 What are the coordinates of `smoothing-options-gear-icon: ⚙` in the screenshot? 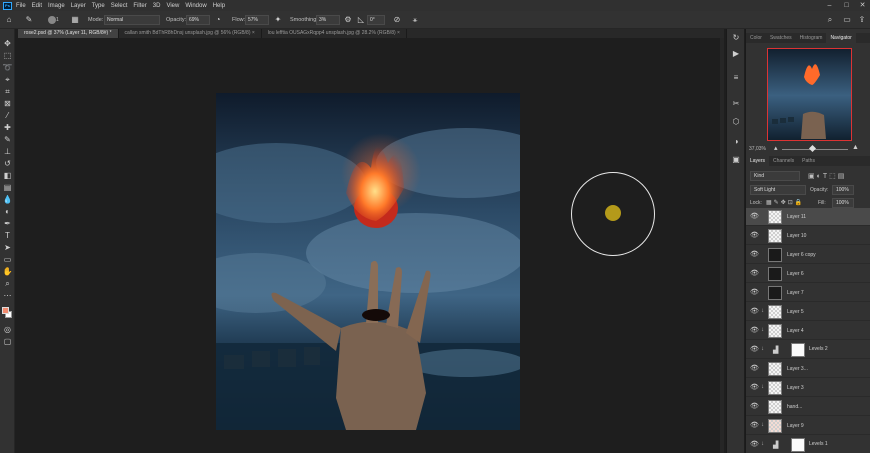 It's located at (348, 20).